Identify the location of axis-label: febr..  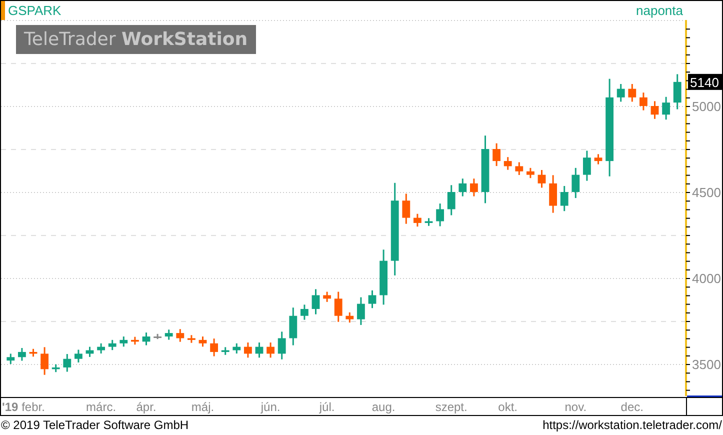
(33, 407).